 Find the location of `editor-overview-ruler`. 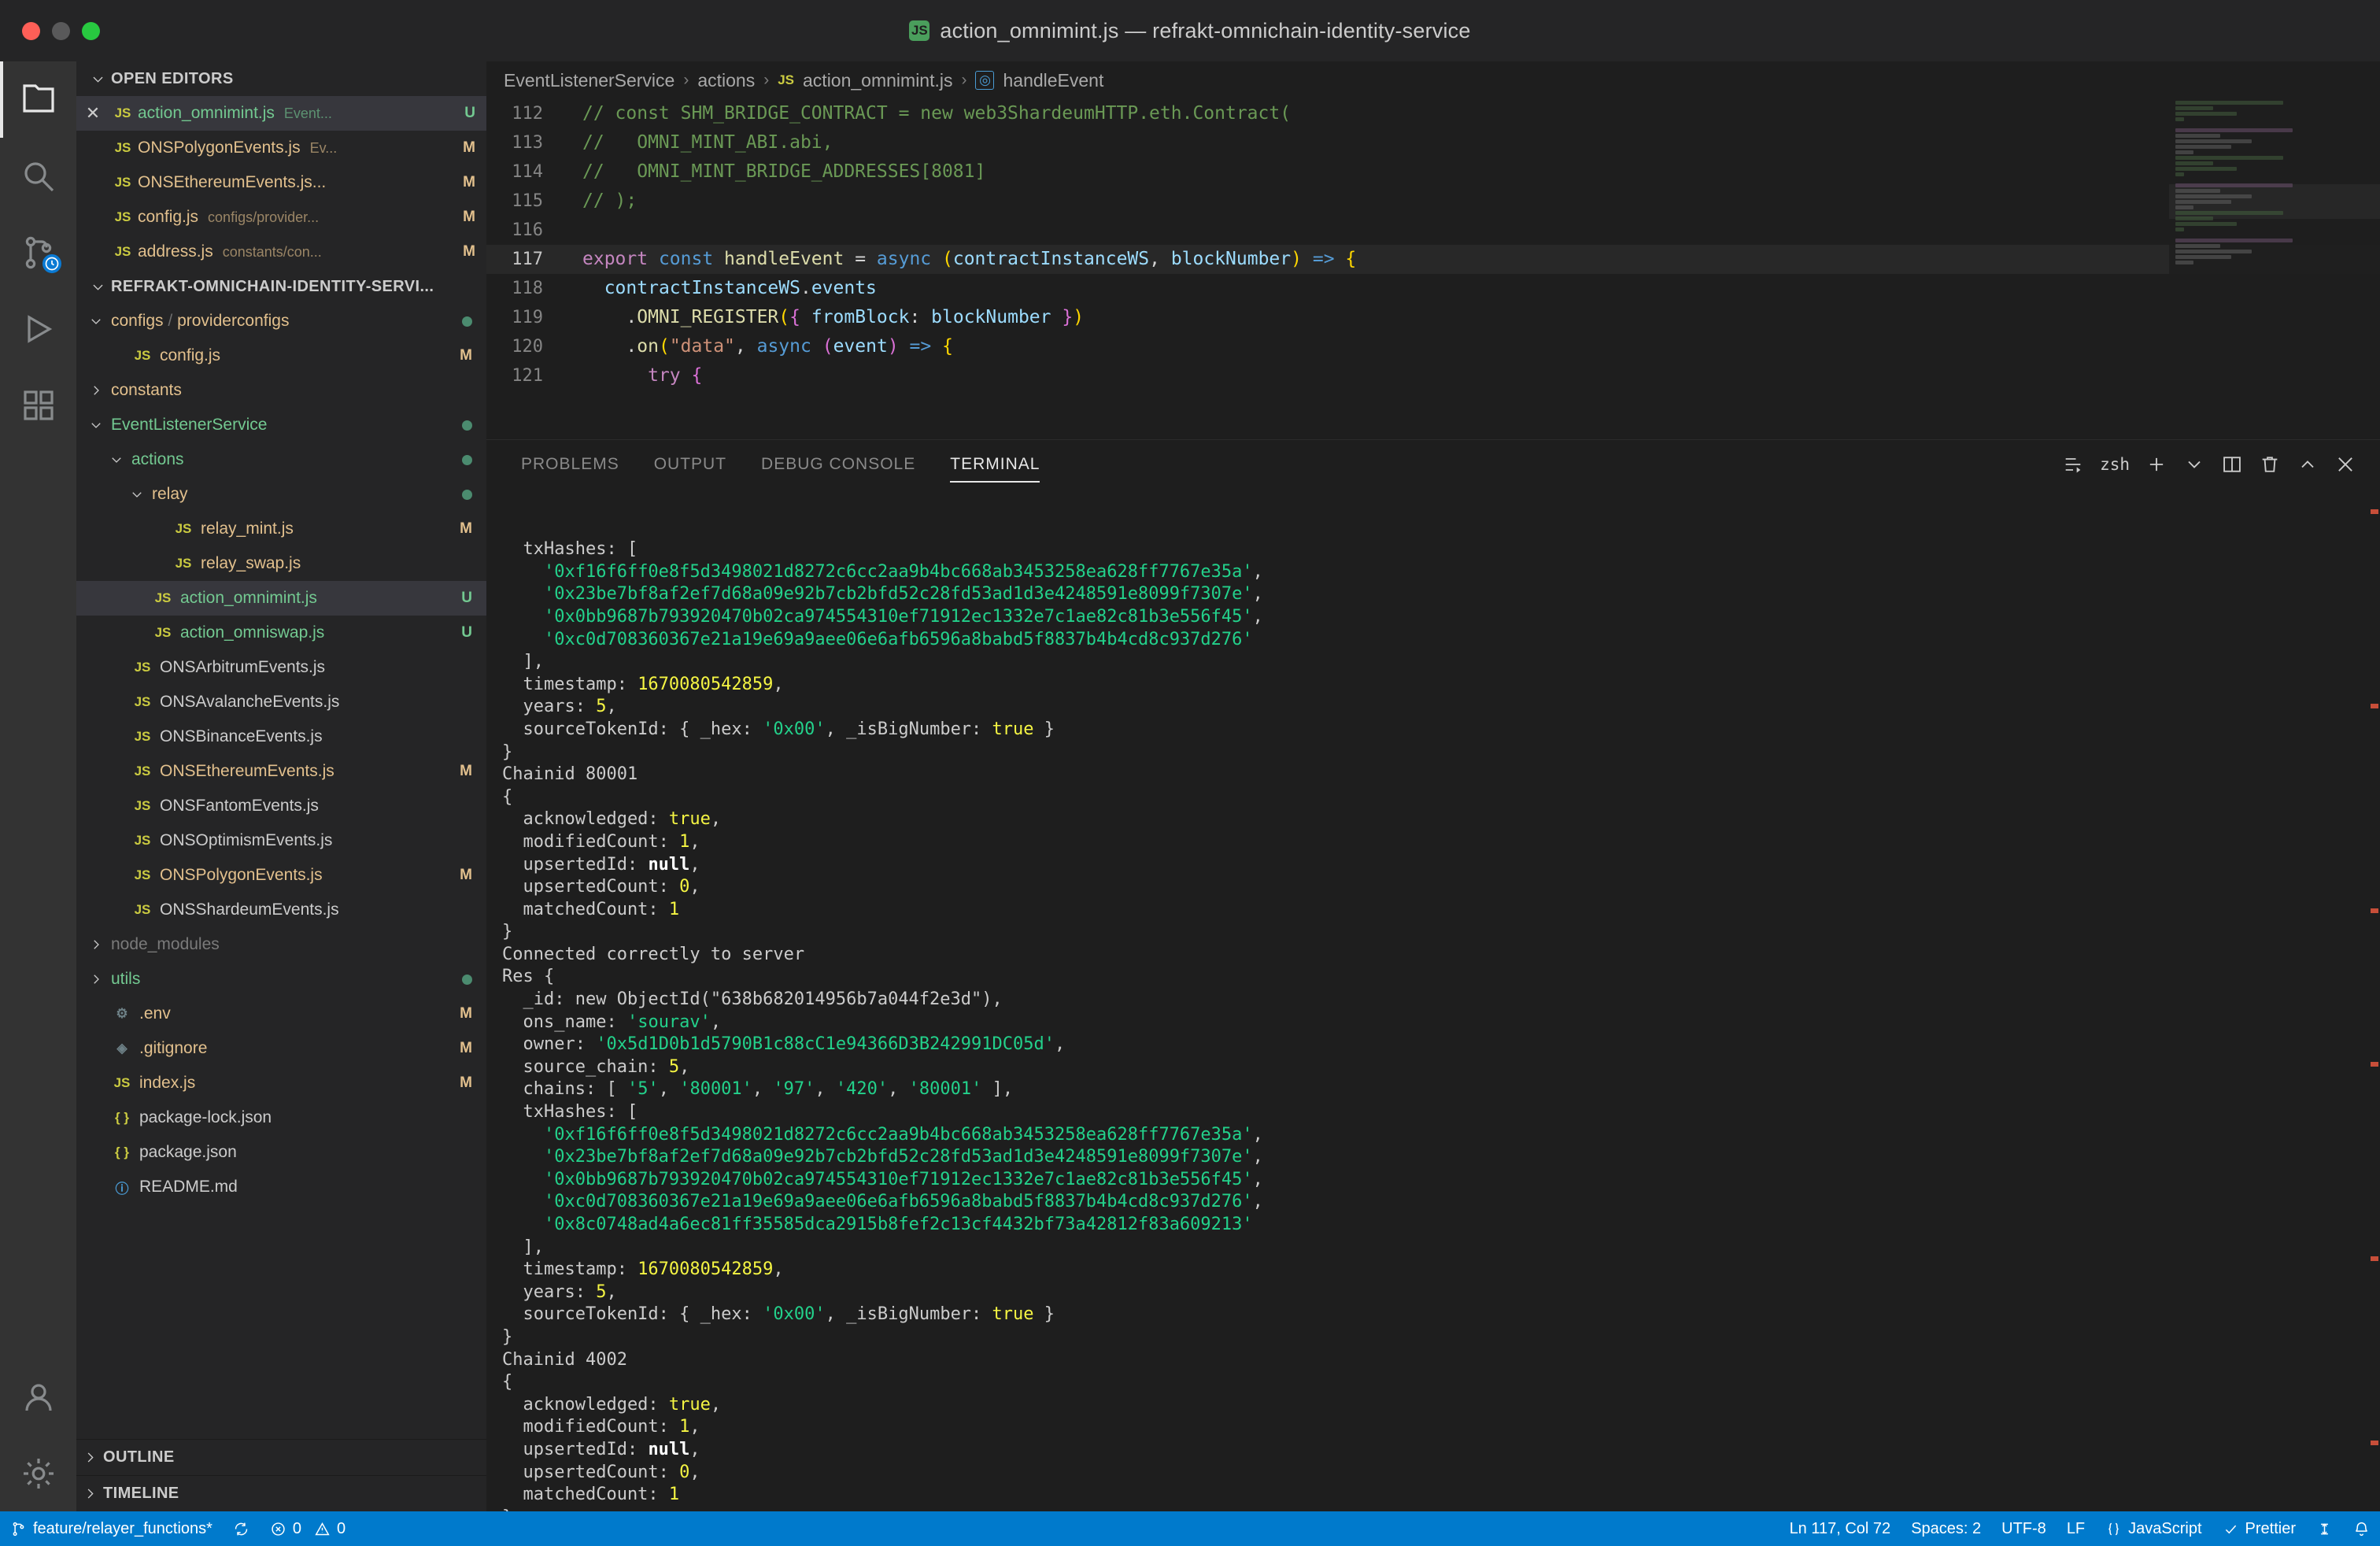

editor-overview-ruler is located at coordinates (2373, 269).